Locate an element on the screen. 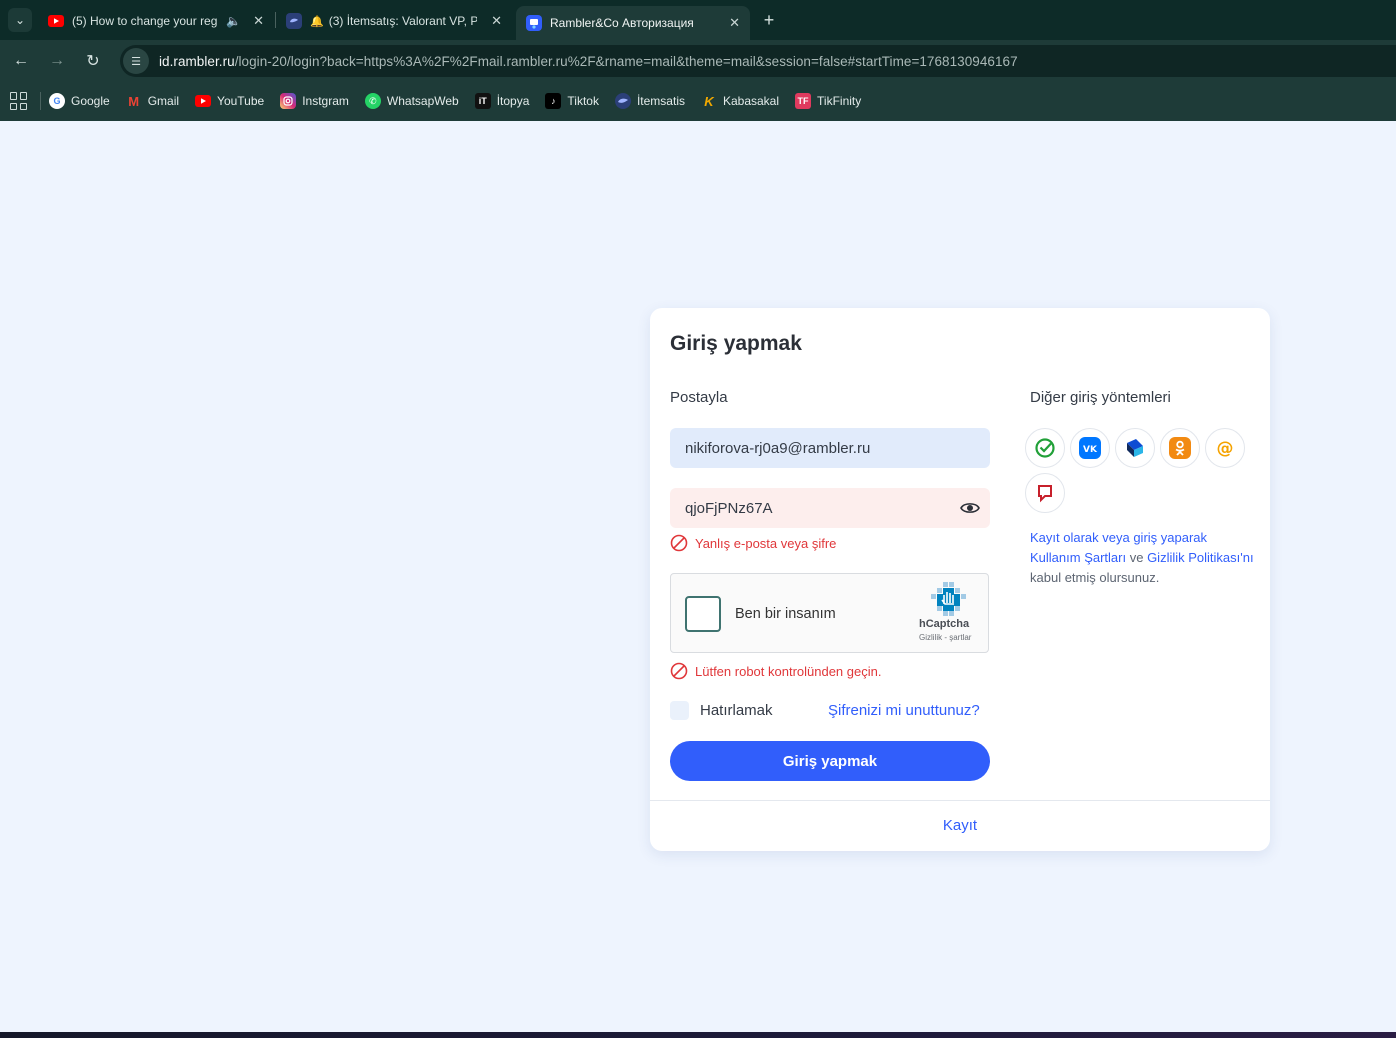 The width and height of the screenshot is (1396, 1038). bookmark-label: YouTube is located at coordinates (241, 101).